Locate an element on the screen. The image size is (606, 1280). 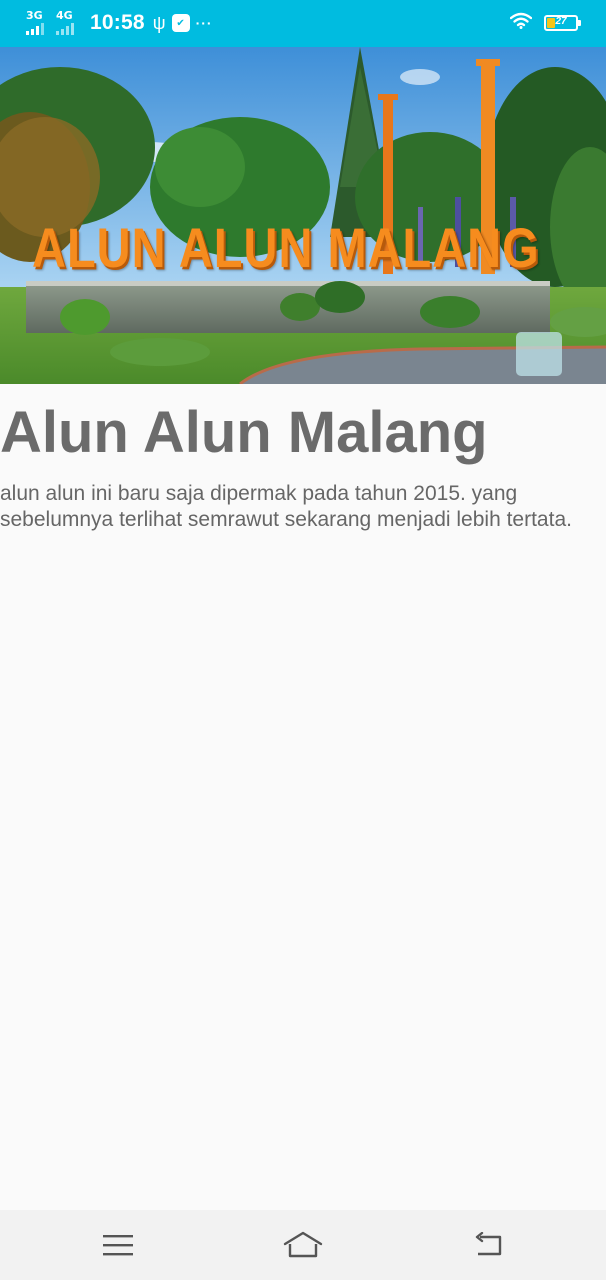
status-right: 27 is located at coordinates (545, 23).